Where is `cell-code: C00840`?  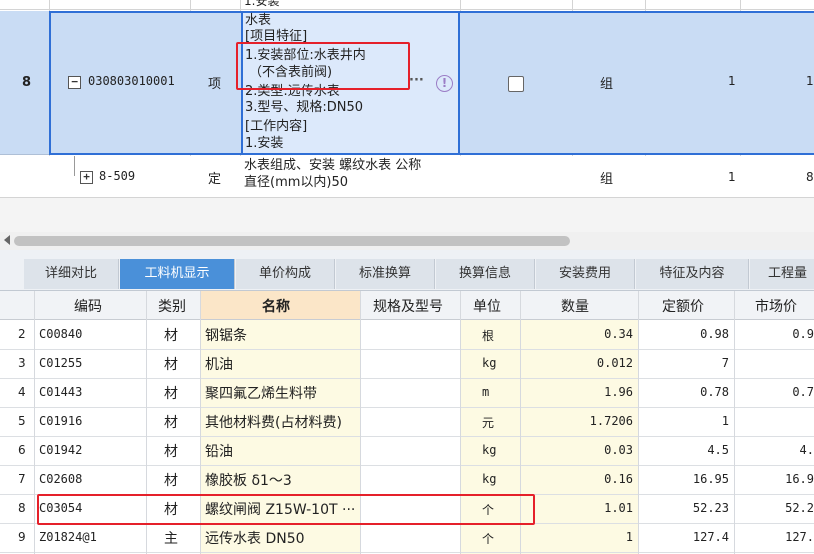 cell-code: C00840 is located at coordinates (61, 334).